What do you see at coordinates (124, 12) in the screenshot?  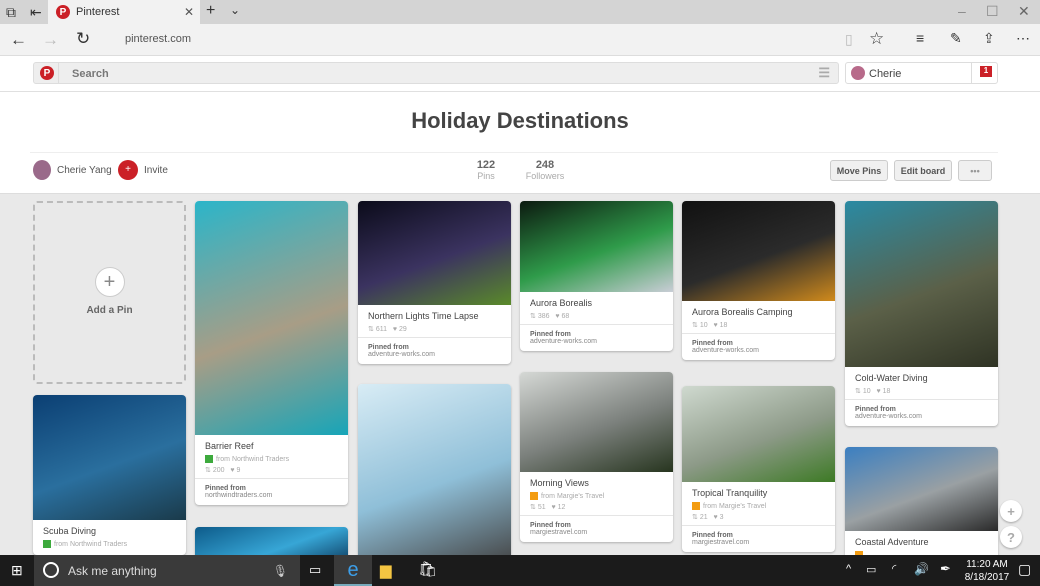 I see `tab-pinterest: P Pinterest ✕` at bounding box center [124, 12].